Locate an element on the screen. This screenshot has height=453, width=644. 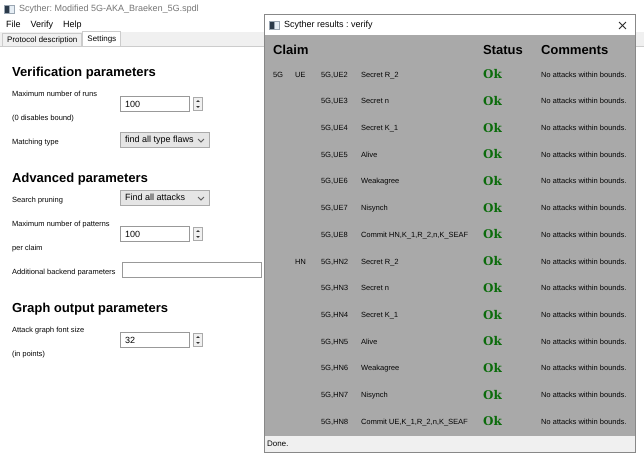
tab: Protocol description is located at coordinates (42, 39).